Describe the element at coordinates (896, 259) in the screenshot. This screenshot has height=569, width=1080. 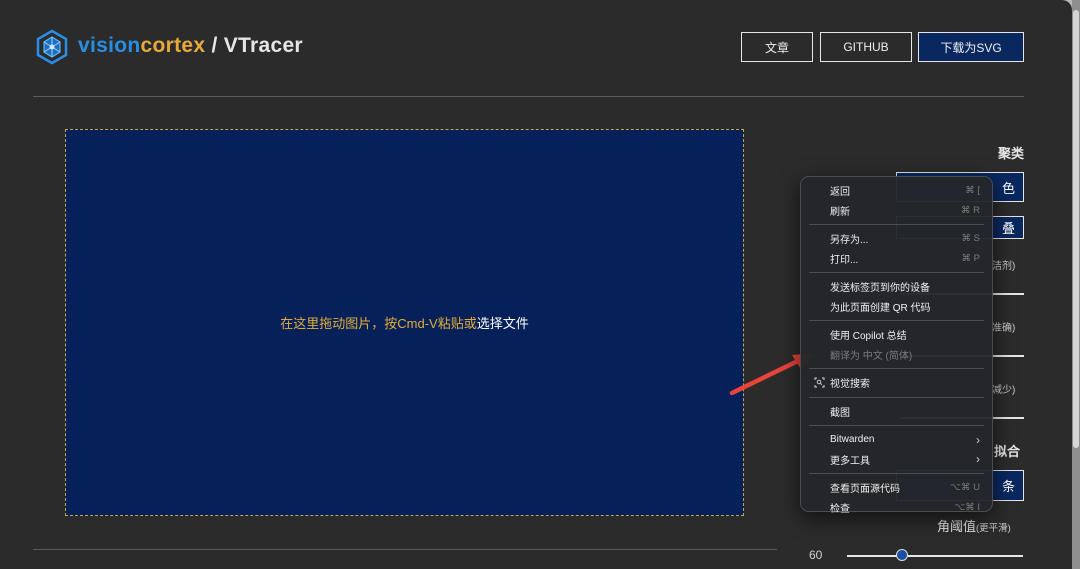
I see `menu-item-print: 打印... ⌘ P` at that location.